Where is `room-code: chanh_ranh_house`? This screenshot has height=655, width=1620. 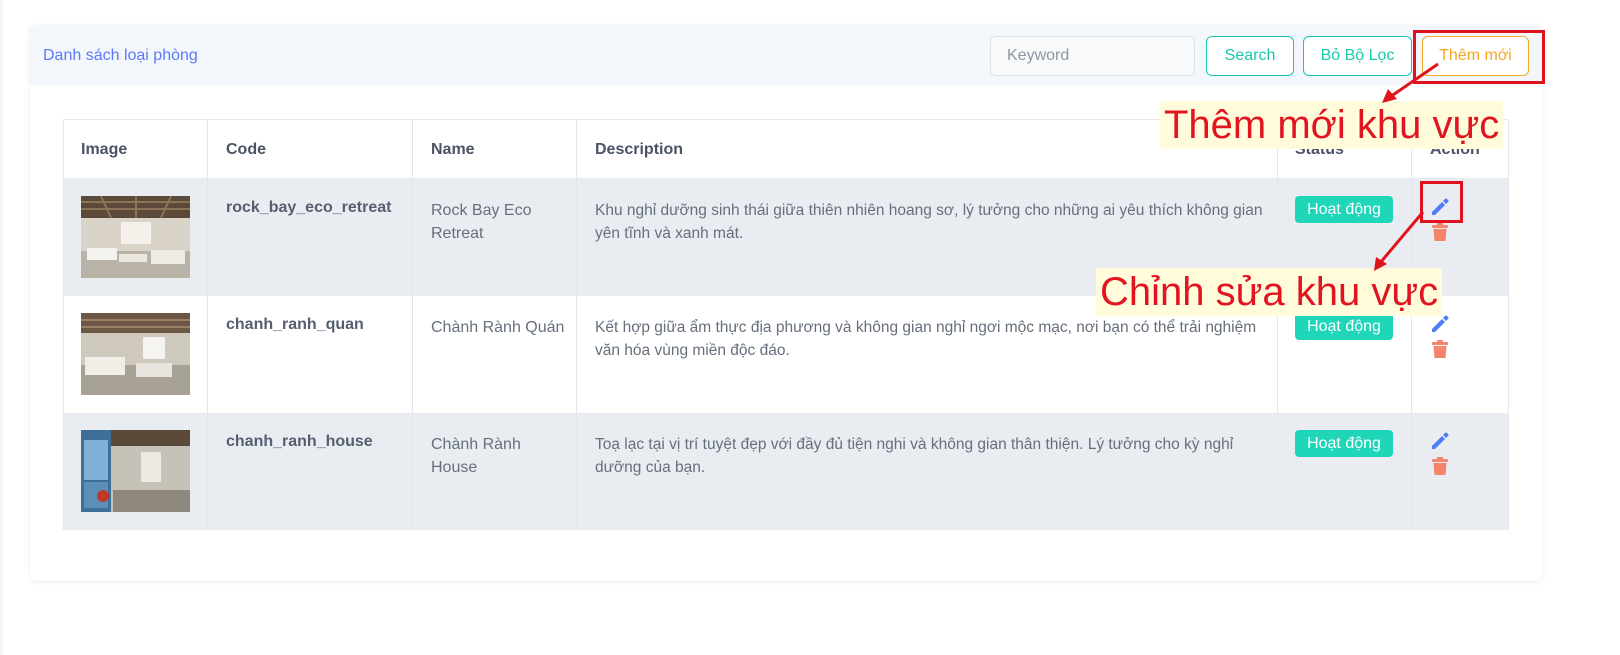
room-code: chanh_ranh_house is located at coordinates (299, 441).